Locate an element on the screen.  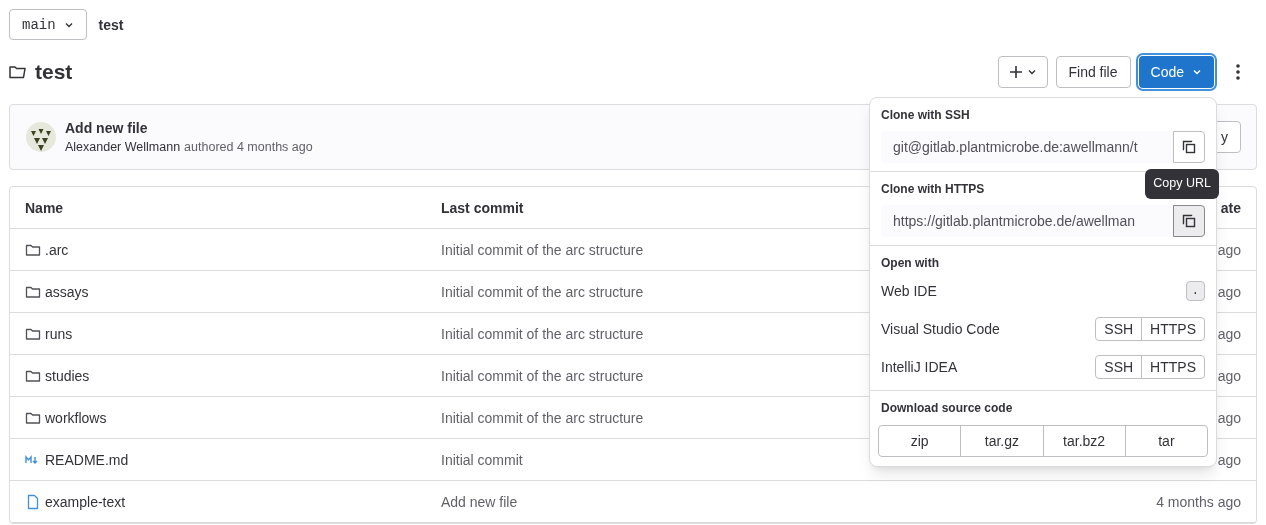
branch-selector: main is located at coordinates (48, 24).